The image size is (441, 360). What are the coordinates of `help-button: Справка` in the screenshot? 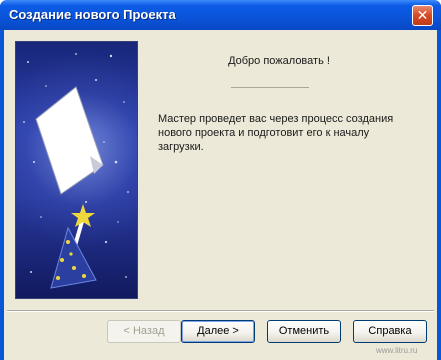 It's located at (390, 331).